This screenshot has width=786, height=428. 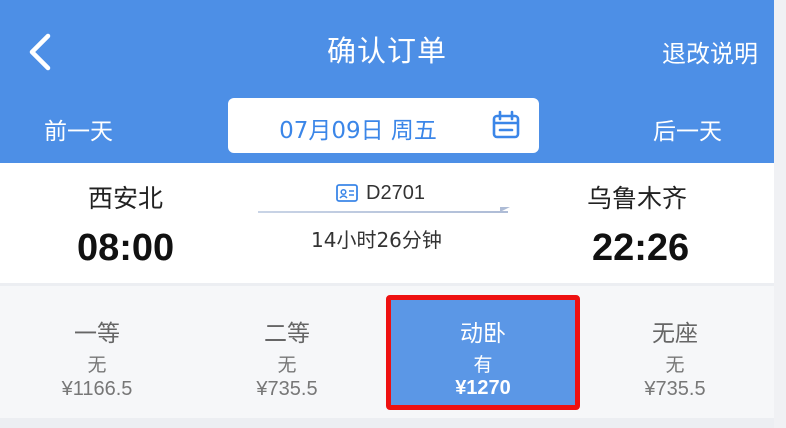 I want to click on seat-option-first-class: 一等 无 ¥1166.5, so click(x=97, y=352).